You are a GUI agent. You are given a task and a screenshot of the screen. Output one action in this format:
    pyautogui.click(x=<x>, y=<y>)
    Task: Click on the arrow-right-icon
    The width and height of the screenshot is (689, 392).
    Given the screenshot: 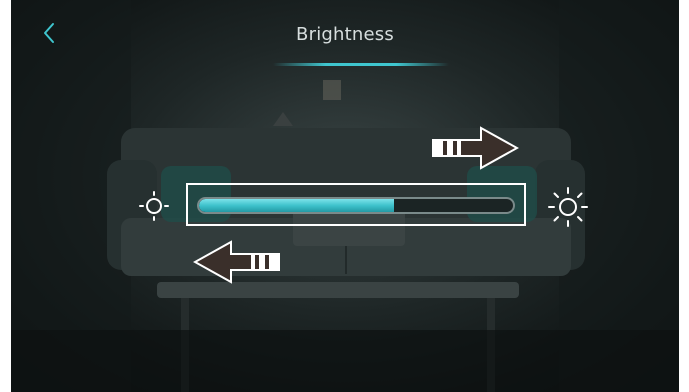 What is the action you would take?
    pyautogui.click(x=475, y=148)
    